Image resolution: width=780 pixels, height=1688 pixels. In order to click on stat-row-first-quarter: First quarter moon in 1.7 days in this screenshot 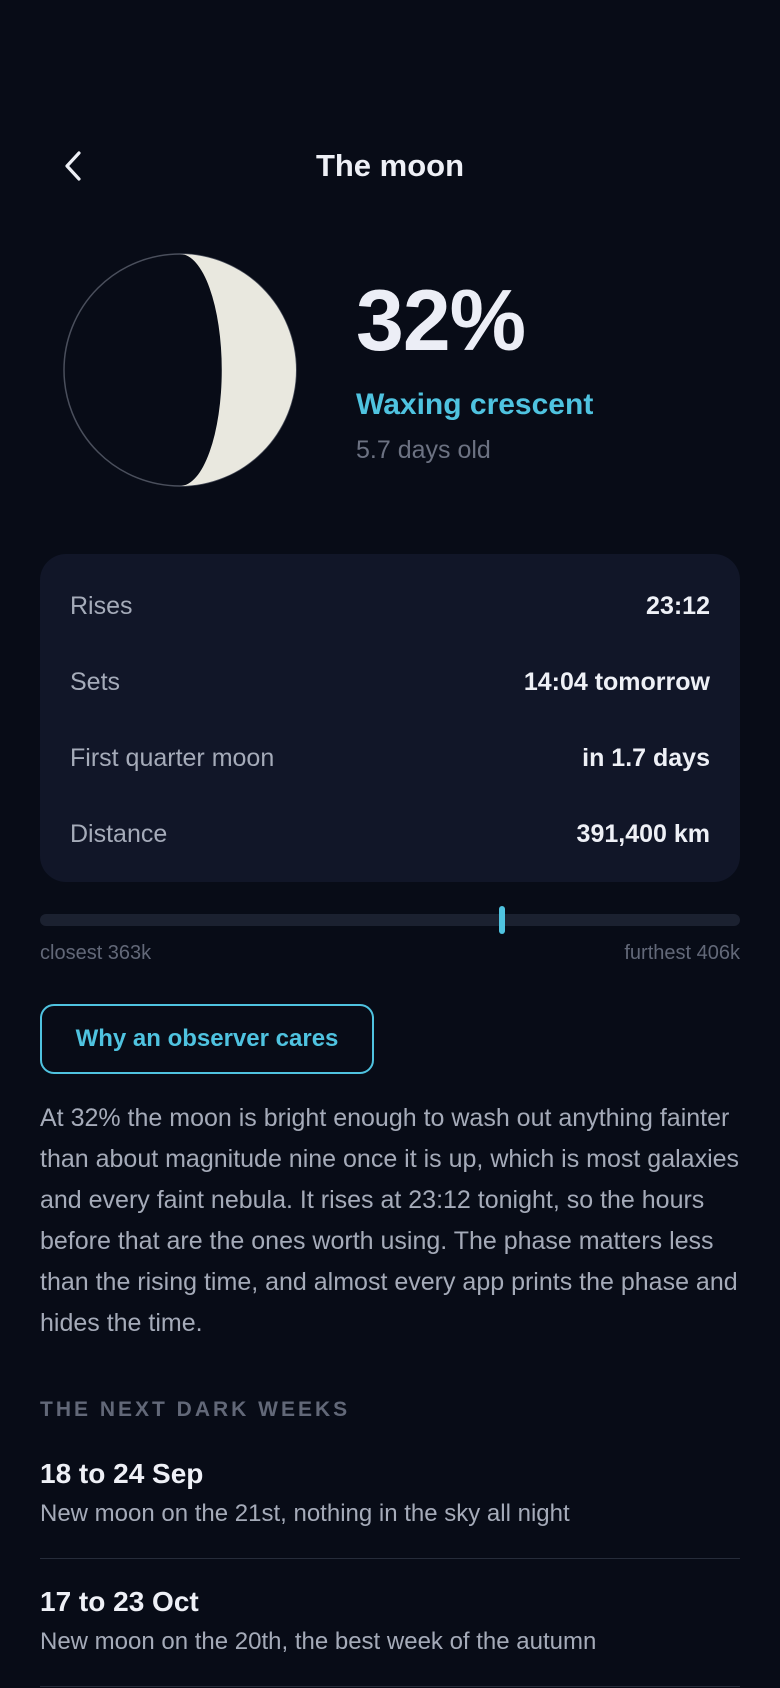, I will do `click(390, 758)`.